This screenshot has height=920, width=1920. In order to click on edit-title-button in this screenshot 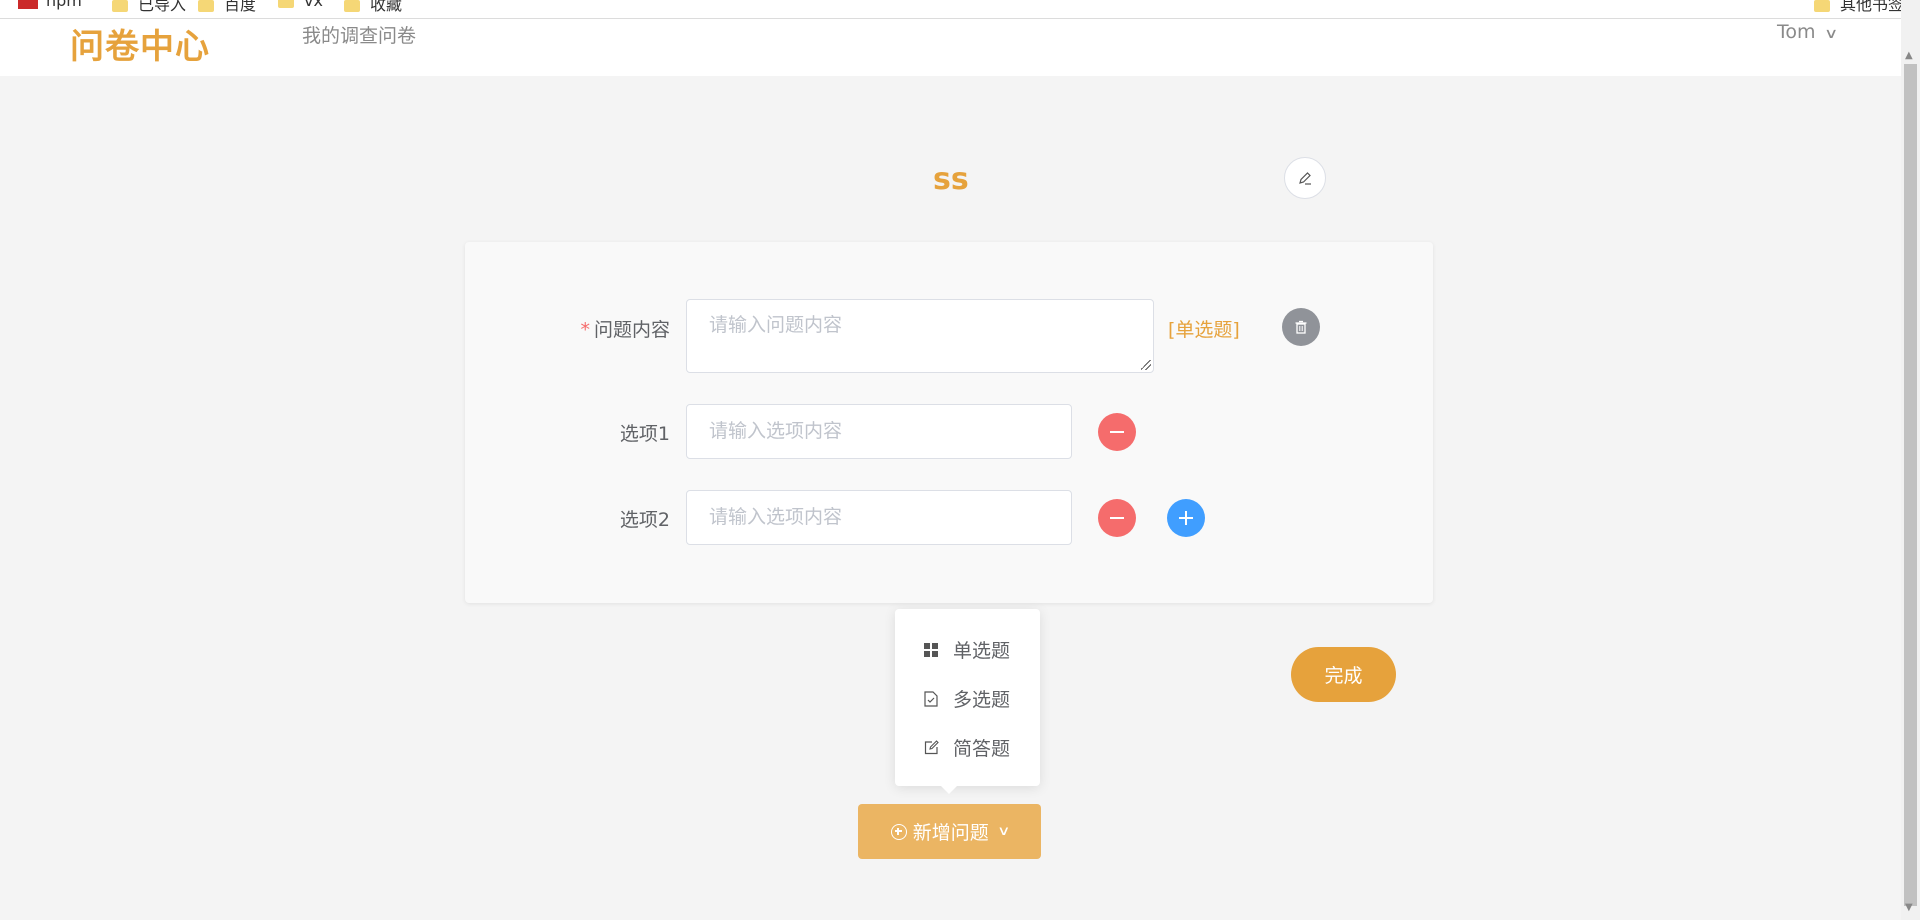, I will do `click(1305, 178)`.